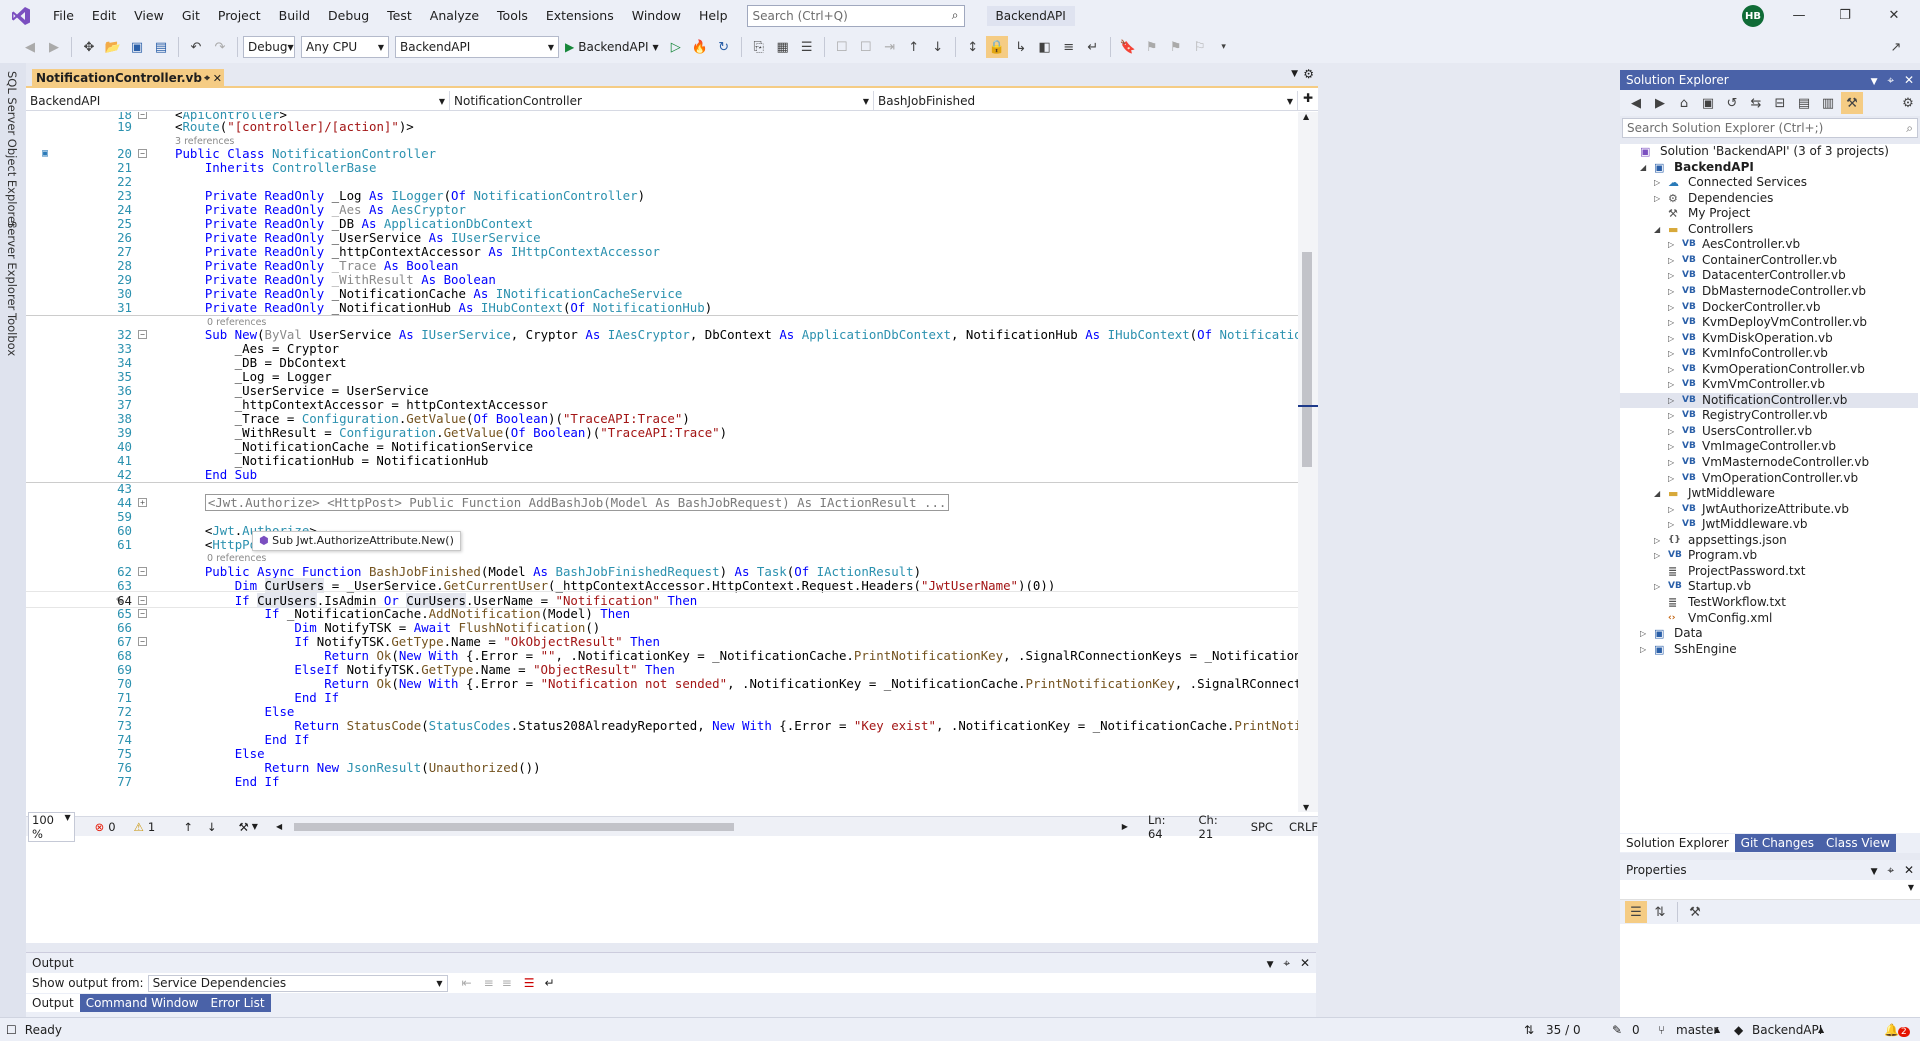  What do you see at coordinates (855, 15) in the screenshot?
I see `search-input: Search (Ctrl+Q) ⌕` at bounding box center [855, 15].